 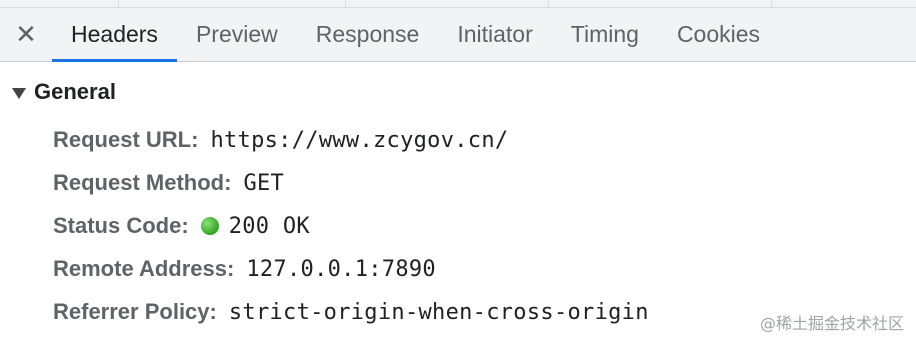 I want to click on tab-response: Response, so click(x=368, y=34).